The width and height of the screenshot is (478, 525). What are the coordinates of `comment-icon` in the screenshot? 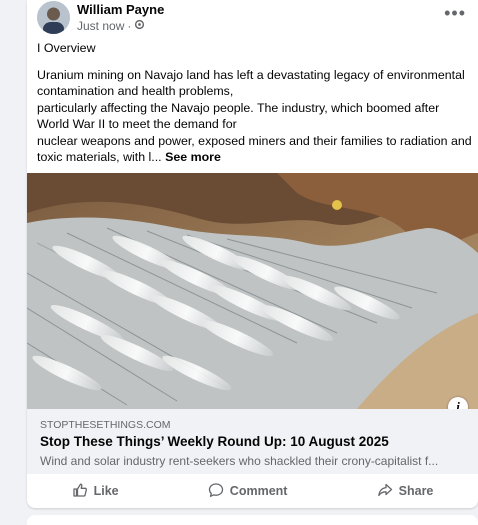 It's located at (216, 491).